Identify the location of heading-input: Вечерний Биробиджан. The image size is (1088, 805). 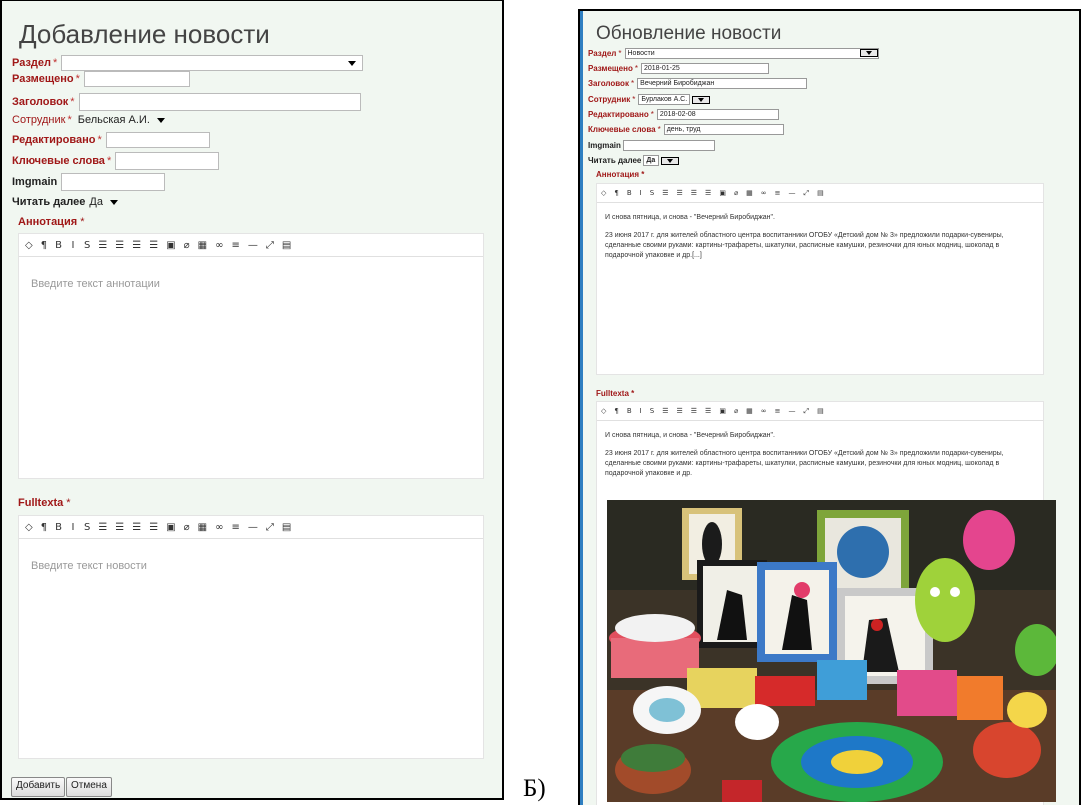
(722, 83).